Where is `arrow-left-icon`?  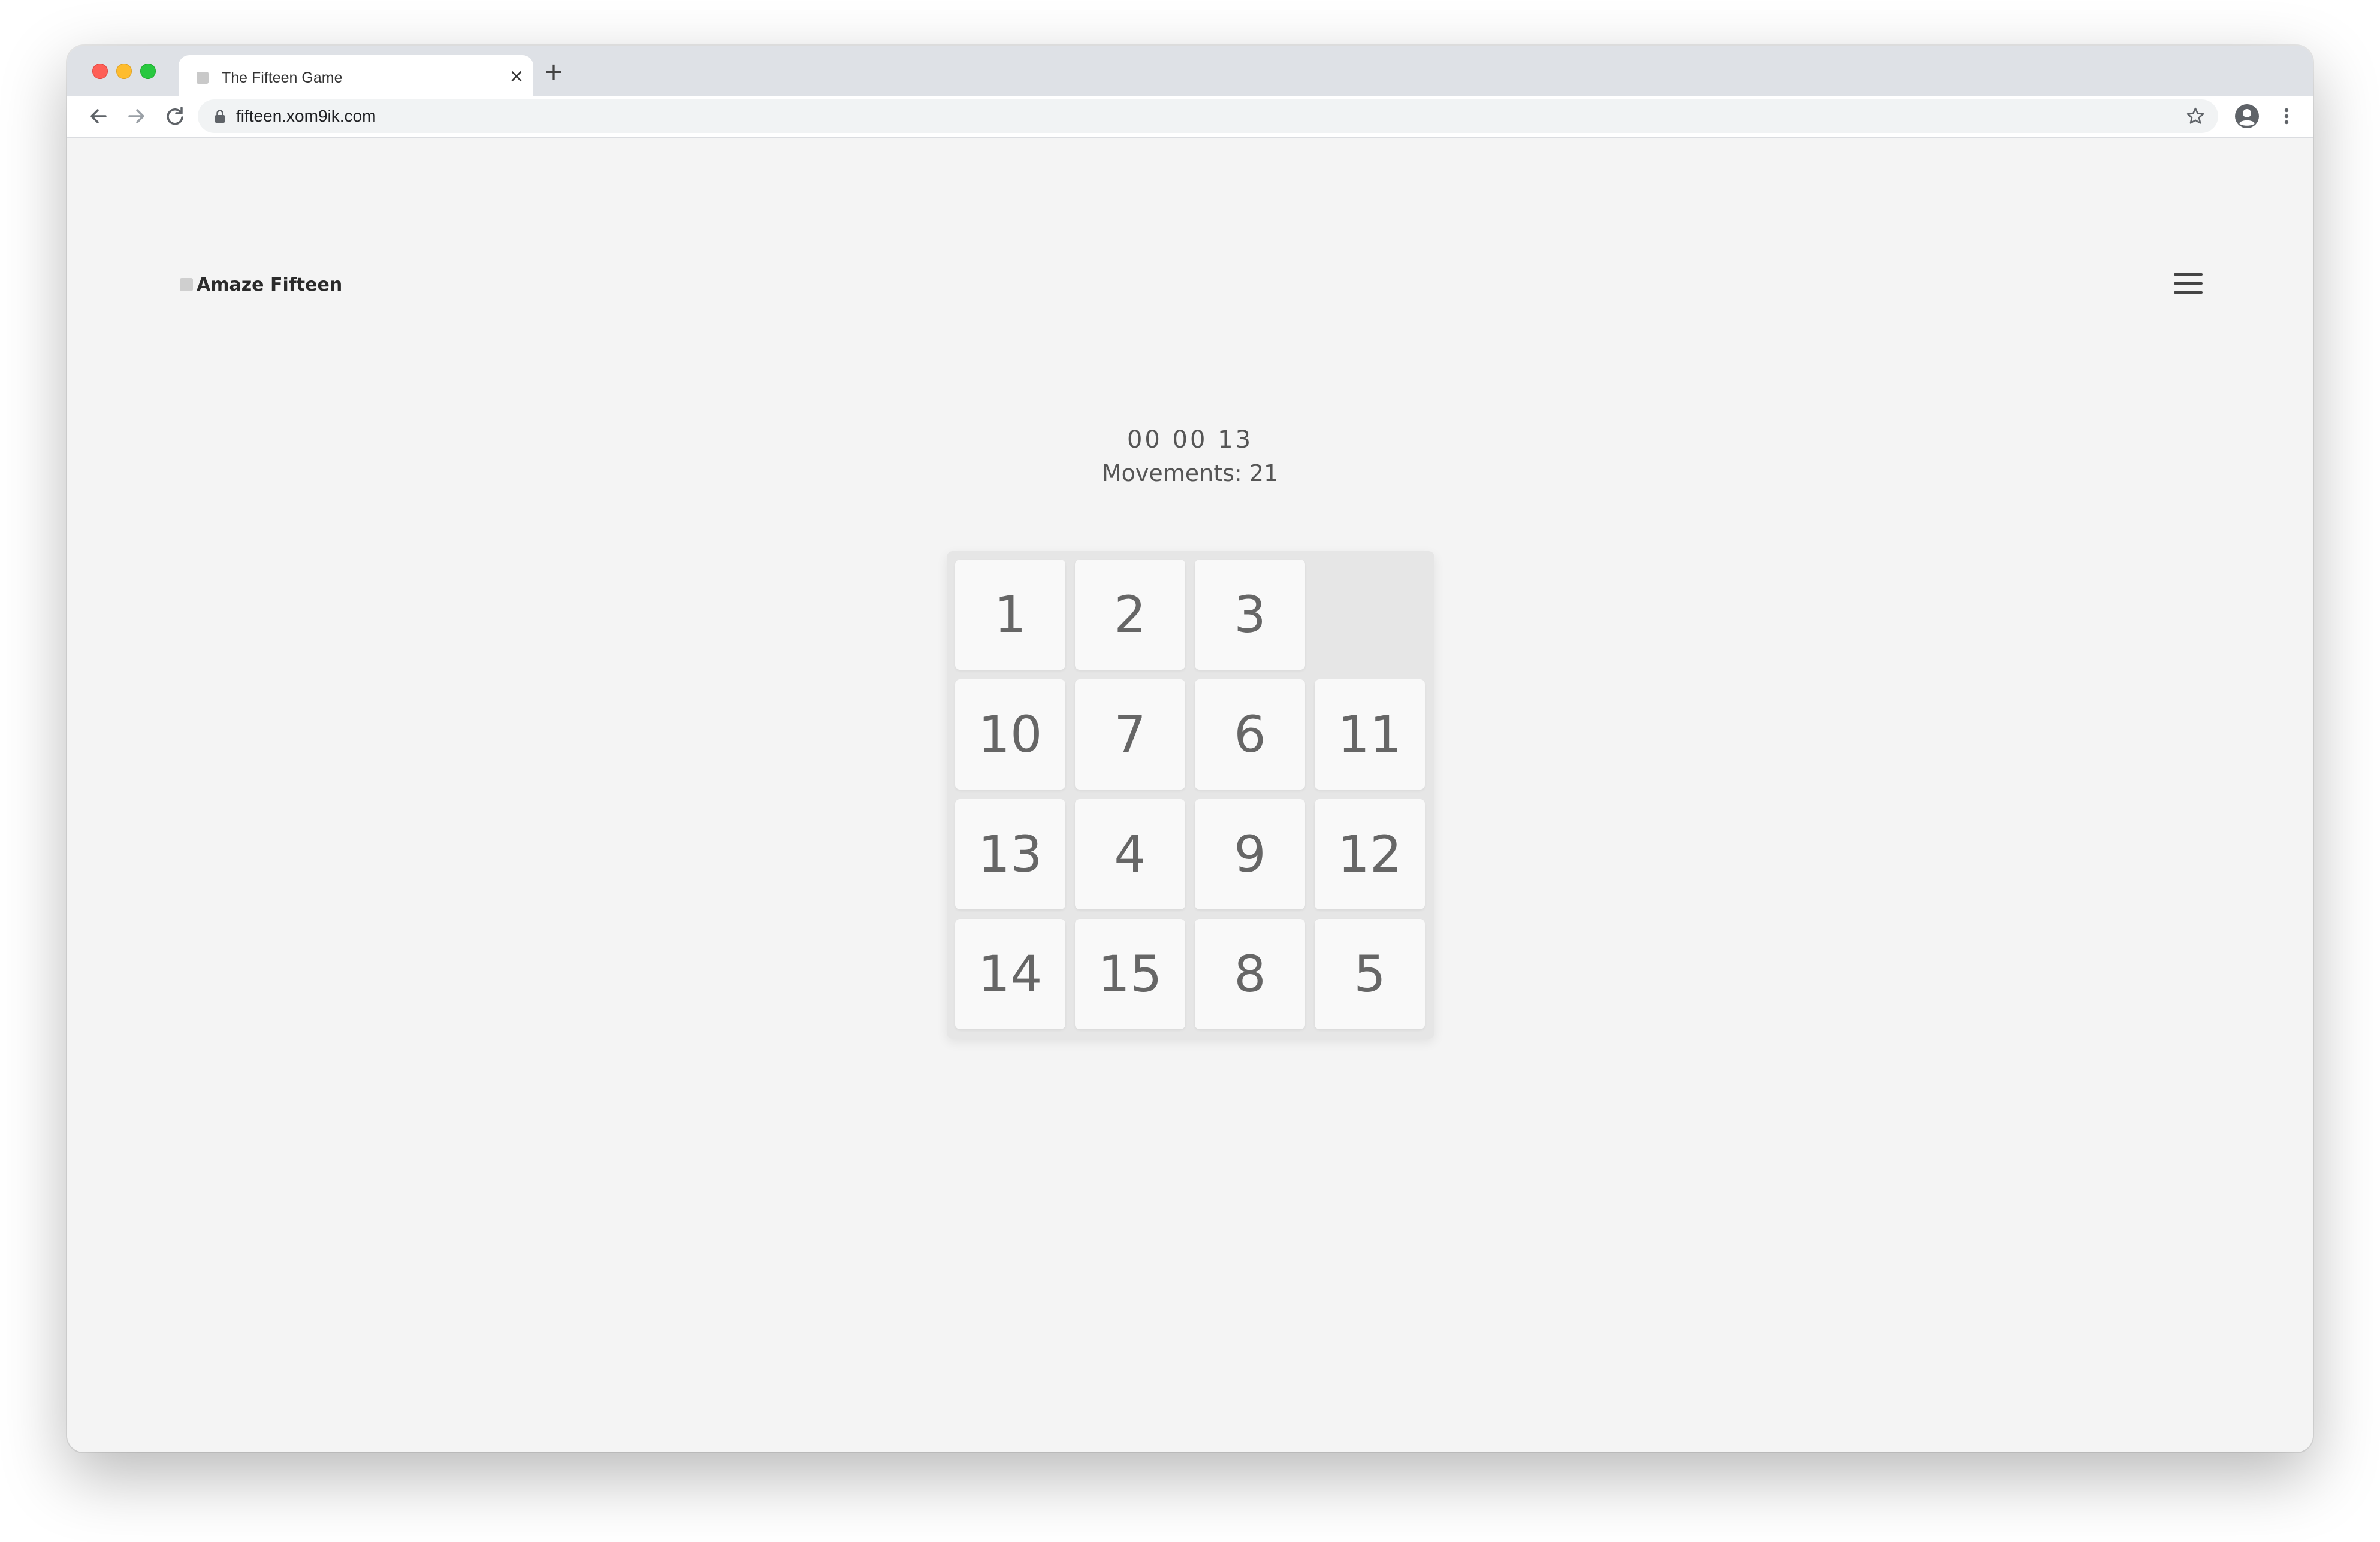 arrow-left-icon is located at coordinates (98, 116).